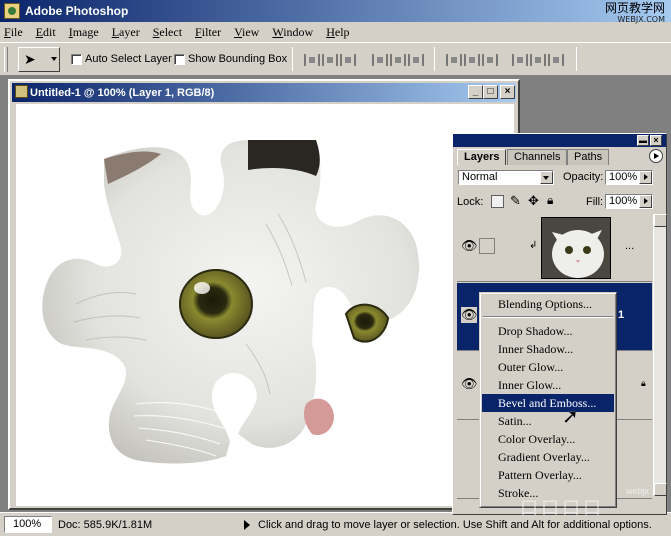  What do you see at coordinates (660, 220) in the screenshot?
I see `scroll-up-button` at bounding box center [660, 220].